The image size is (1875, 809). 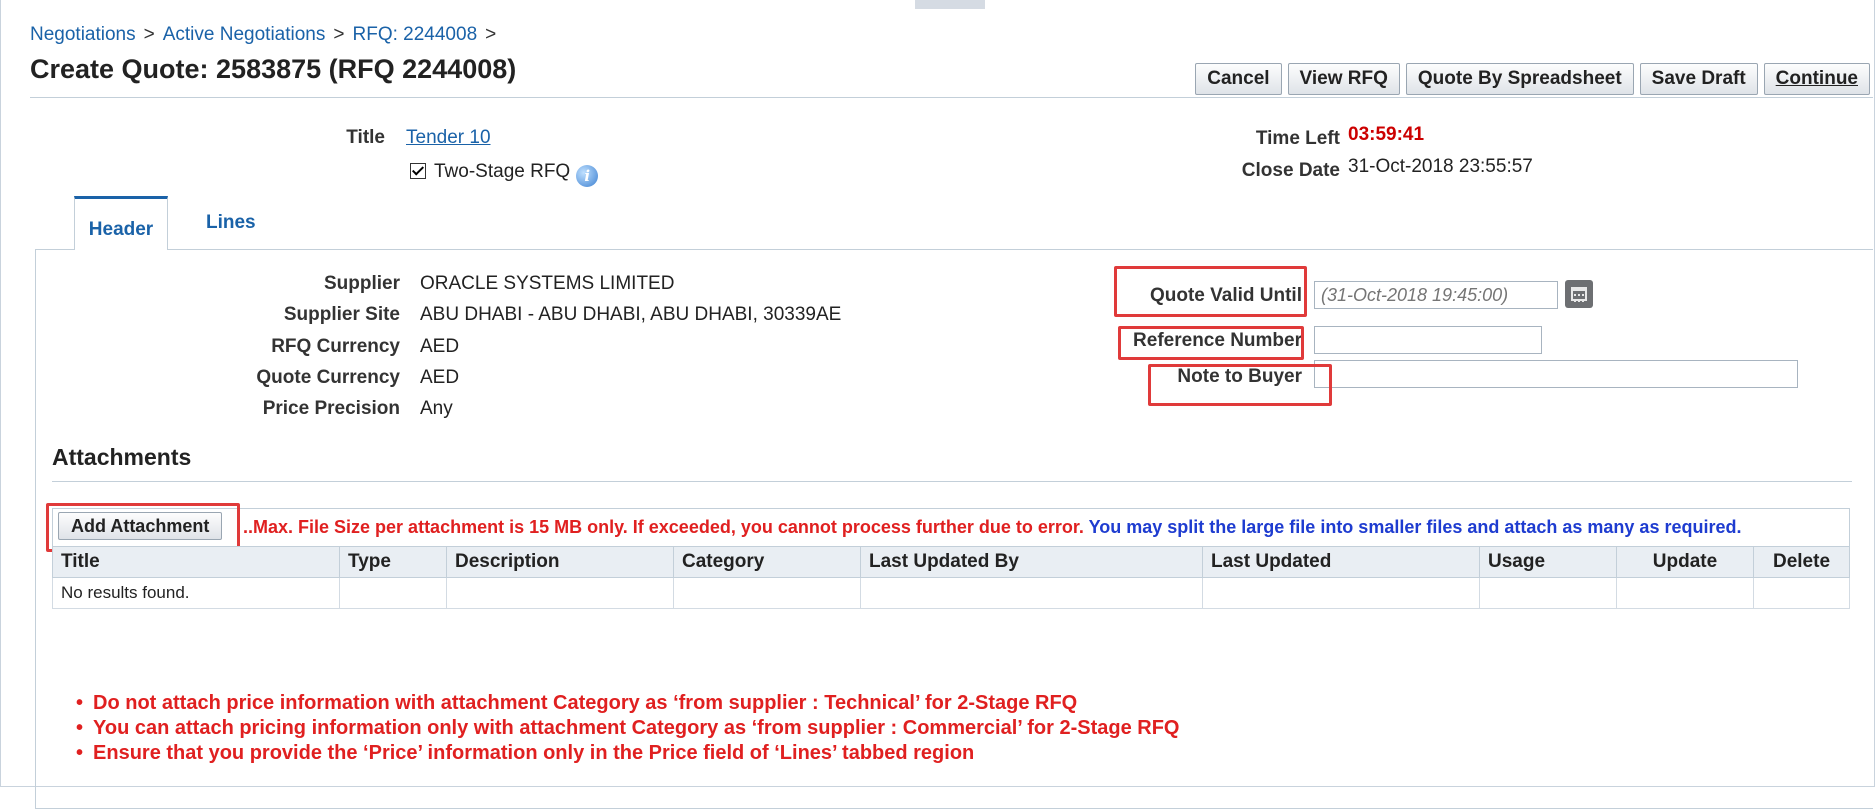 What do you see at coordinates (418, 171) in the screenshot?
I see `two-stage-checkbox` at bounding box center [418, 171].